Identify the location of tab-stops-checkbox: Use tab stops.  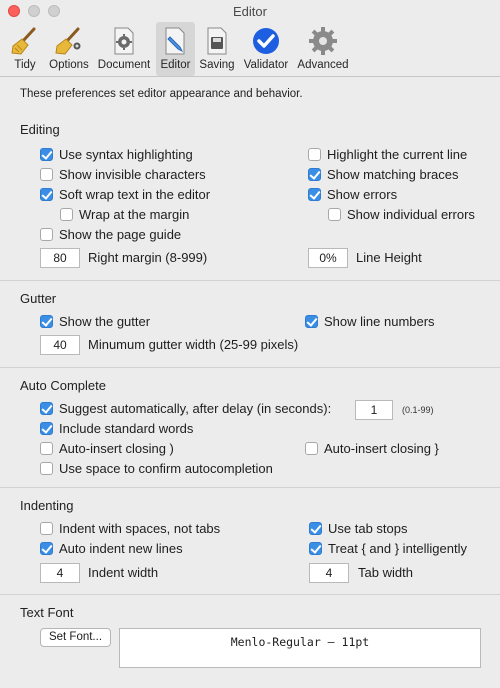
(358, 528).